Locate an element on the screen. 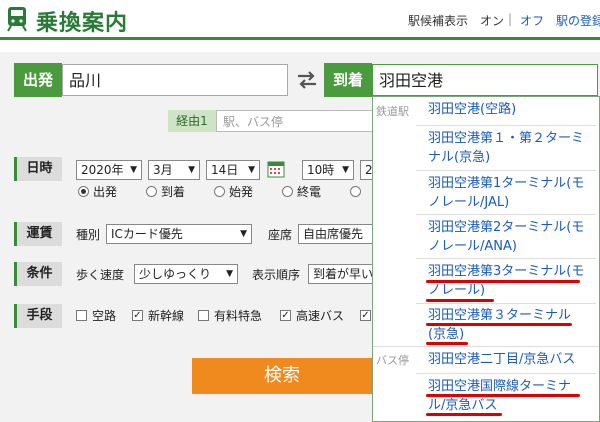  suggestion-line: 羽田空港第１・第２ターミ is located at coordinates (506, 138).